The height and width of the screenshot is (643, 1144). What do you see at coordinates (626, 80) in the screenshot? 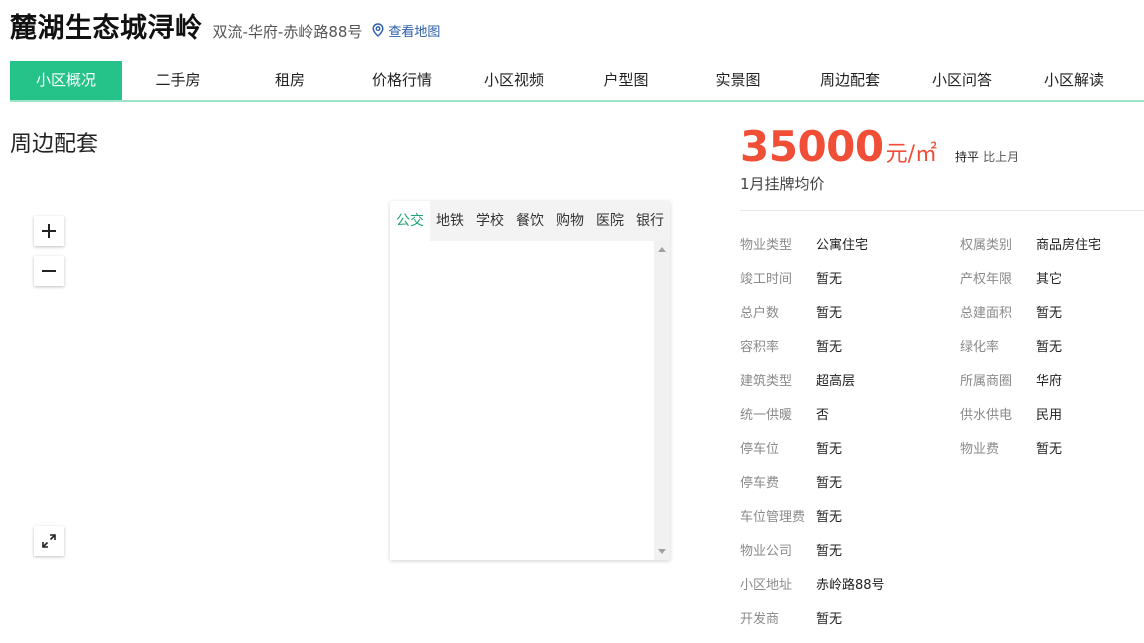
I see `tab-floor-plans: 户型图` at bounding box center [626, 80].